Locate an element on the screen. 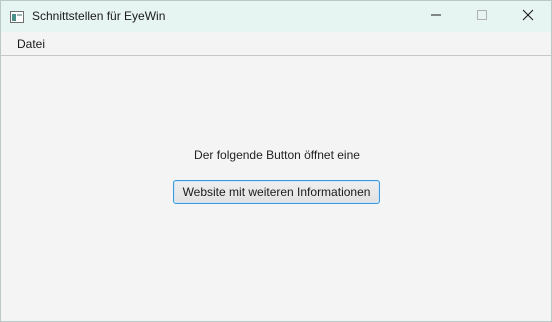  info-label: Der folgende Button öffnet eine is located at coordinates (277, 155).